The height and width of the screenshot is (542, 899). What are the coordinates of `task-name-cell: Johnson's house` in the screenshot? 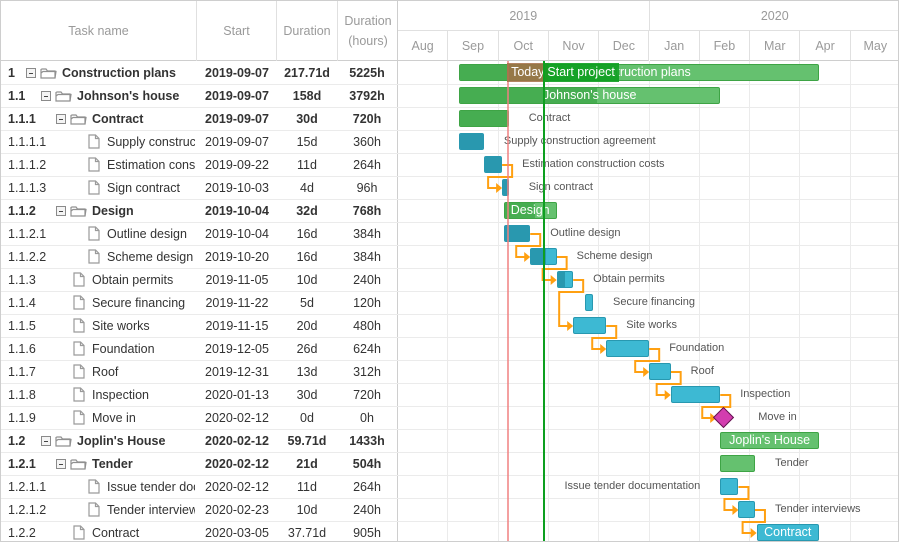 It's located at (136, 96).